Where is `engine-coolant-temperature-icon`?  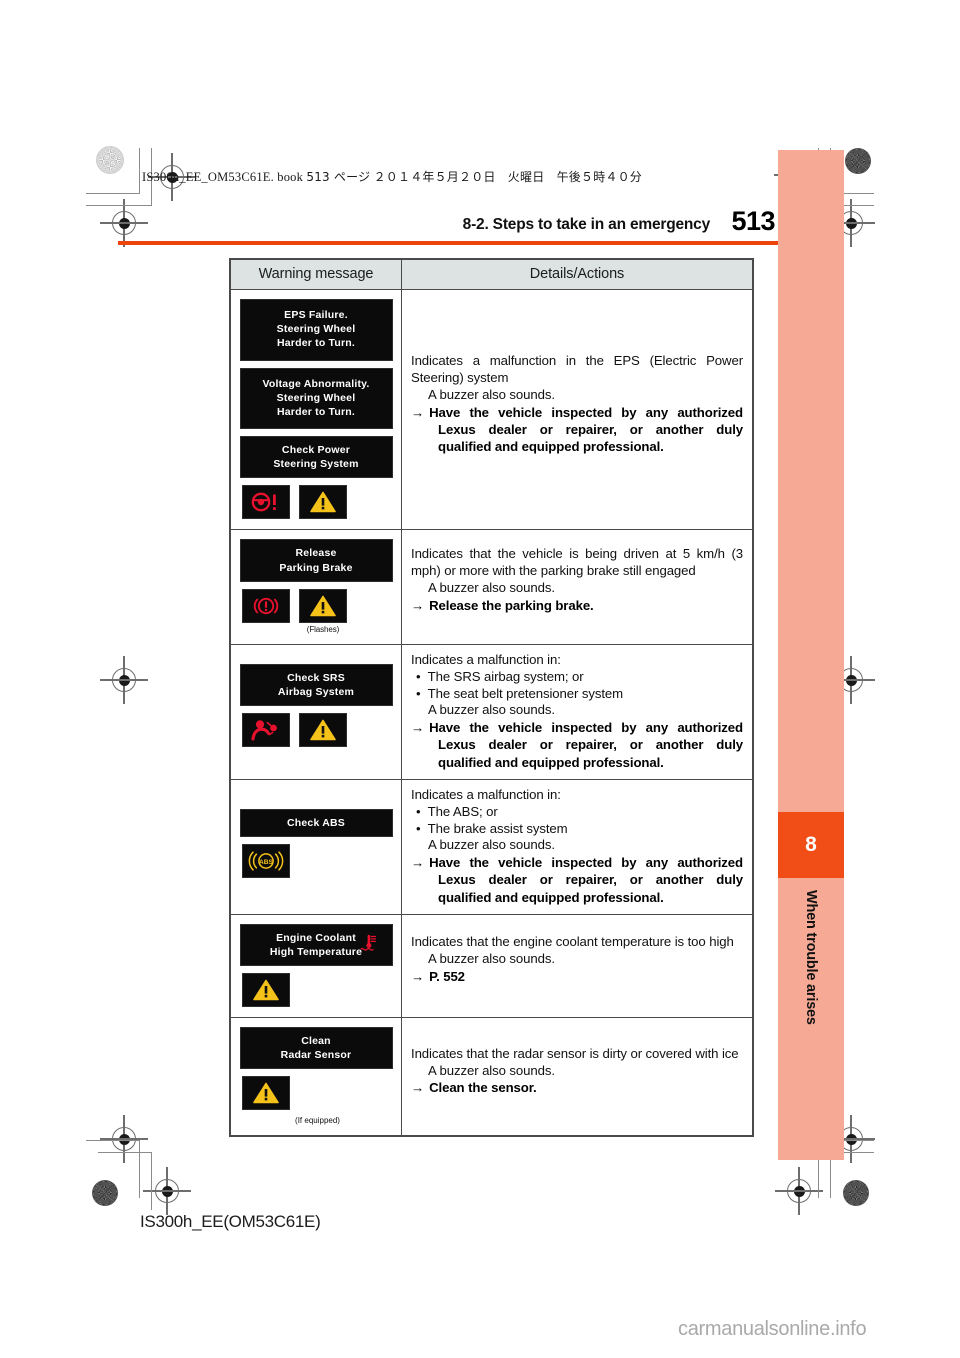 engine-coolant-temperature-icon is located at coordinates (369, 945).